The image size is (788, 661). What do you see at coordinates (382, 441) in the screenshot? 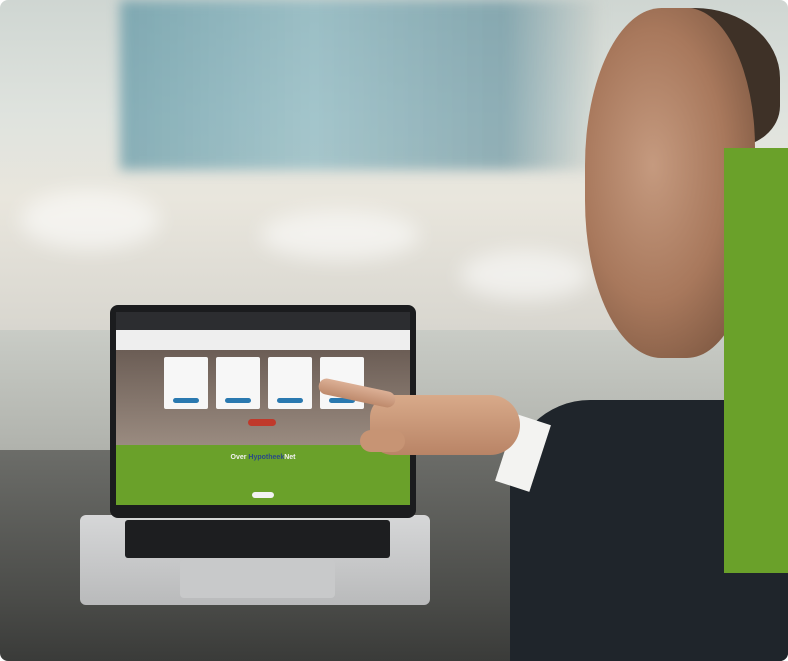
I see `person-thumb` at bounding box center [382, 441].